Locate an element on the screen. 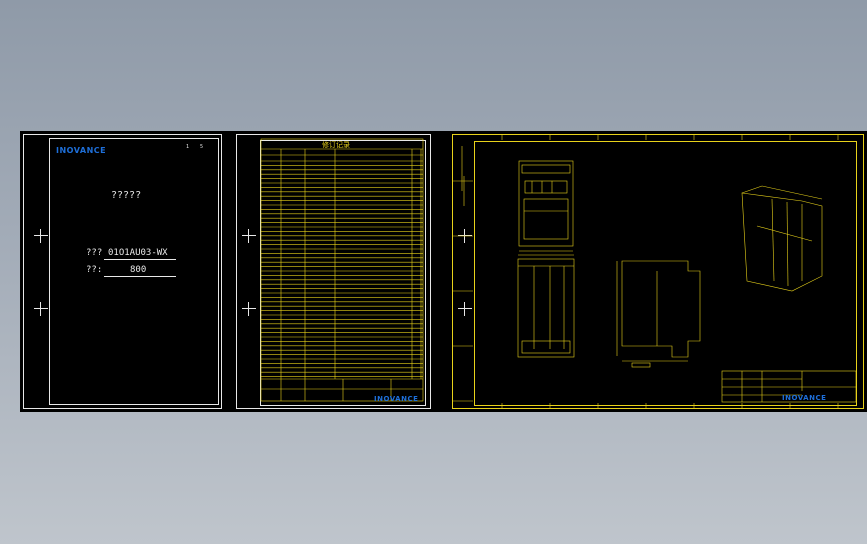 This screenshot has width=867, height=544. bottom-view is located at coordinates (546, 306).